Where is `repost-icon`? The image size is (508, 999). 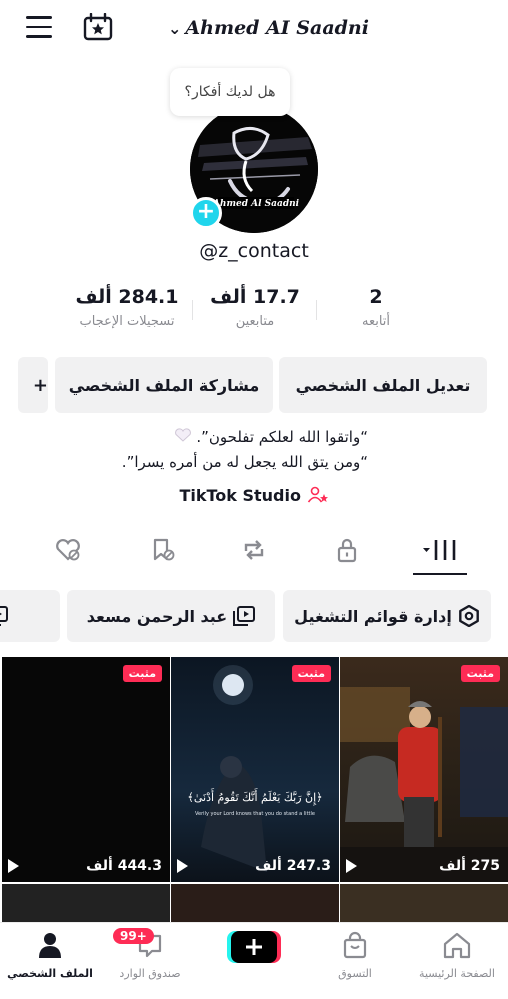
repost-icon is located at coordinates (254, 550).